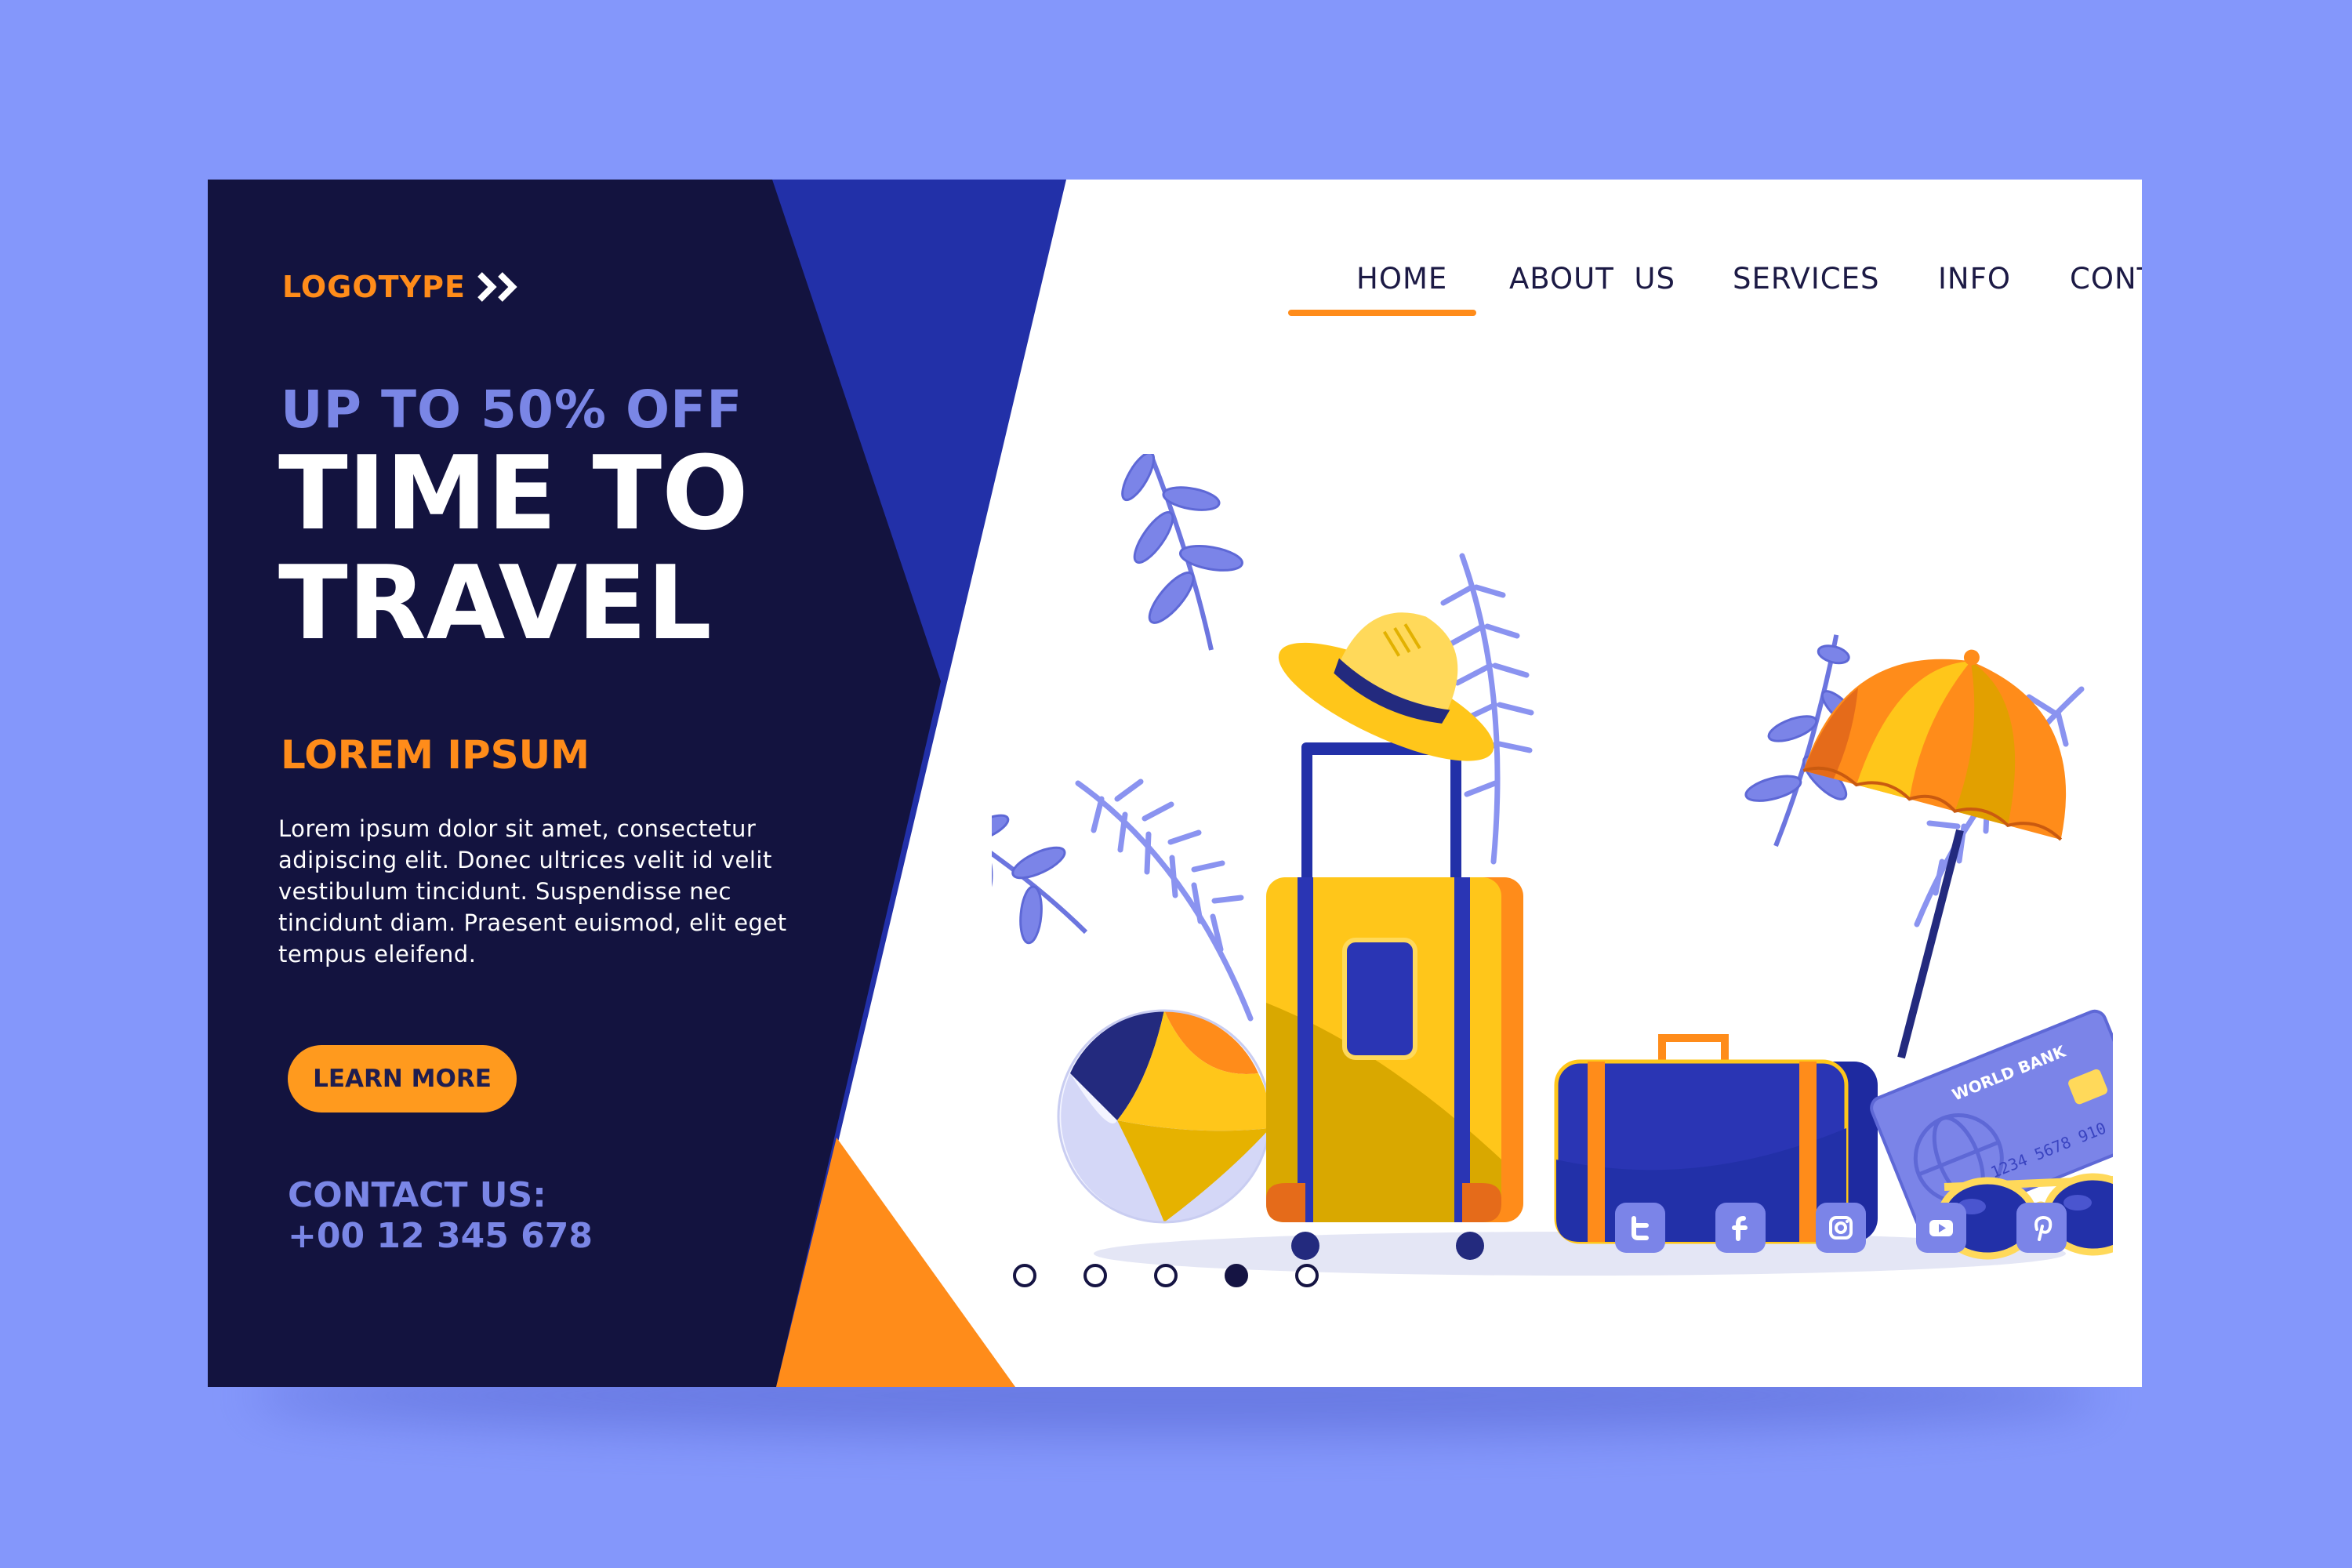 The image size is (2352, 1568). What do you see at coordinates (1974, 279) in the screenshot?
I see `nav-info: INFO` at bounding box center [1974, 279].